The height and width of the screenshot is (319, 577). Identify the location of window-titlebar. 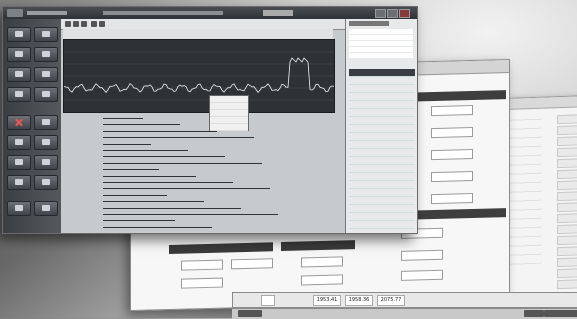
(210, 13).